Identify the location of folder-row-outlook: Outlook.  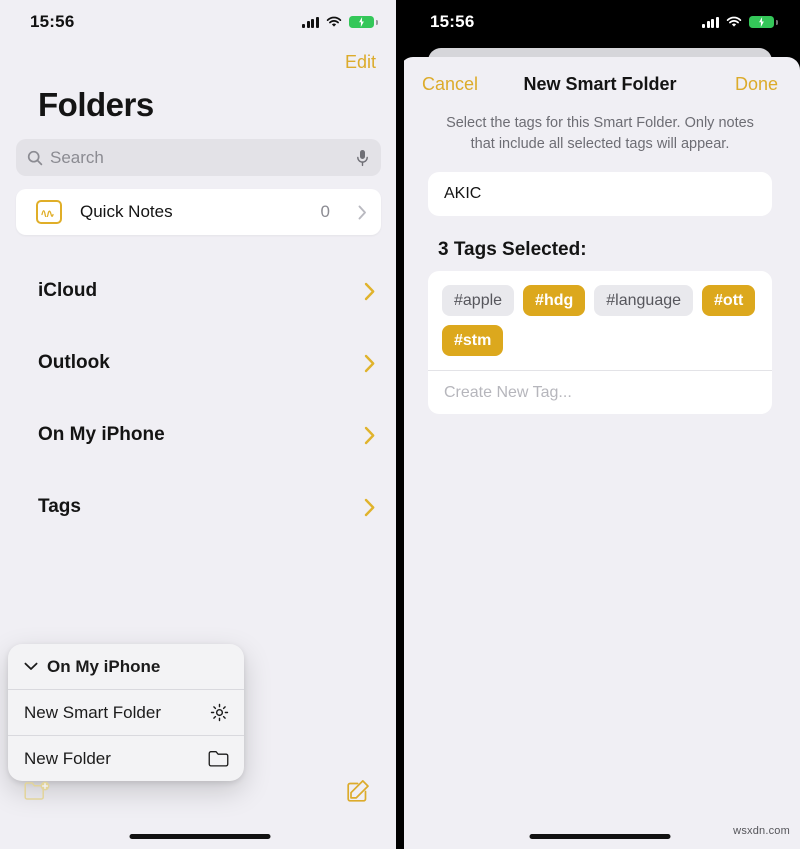
(200, 363).